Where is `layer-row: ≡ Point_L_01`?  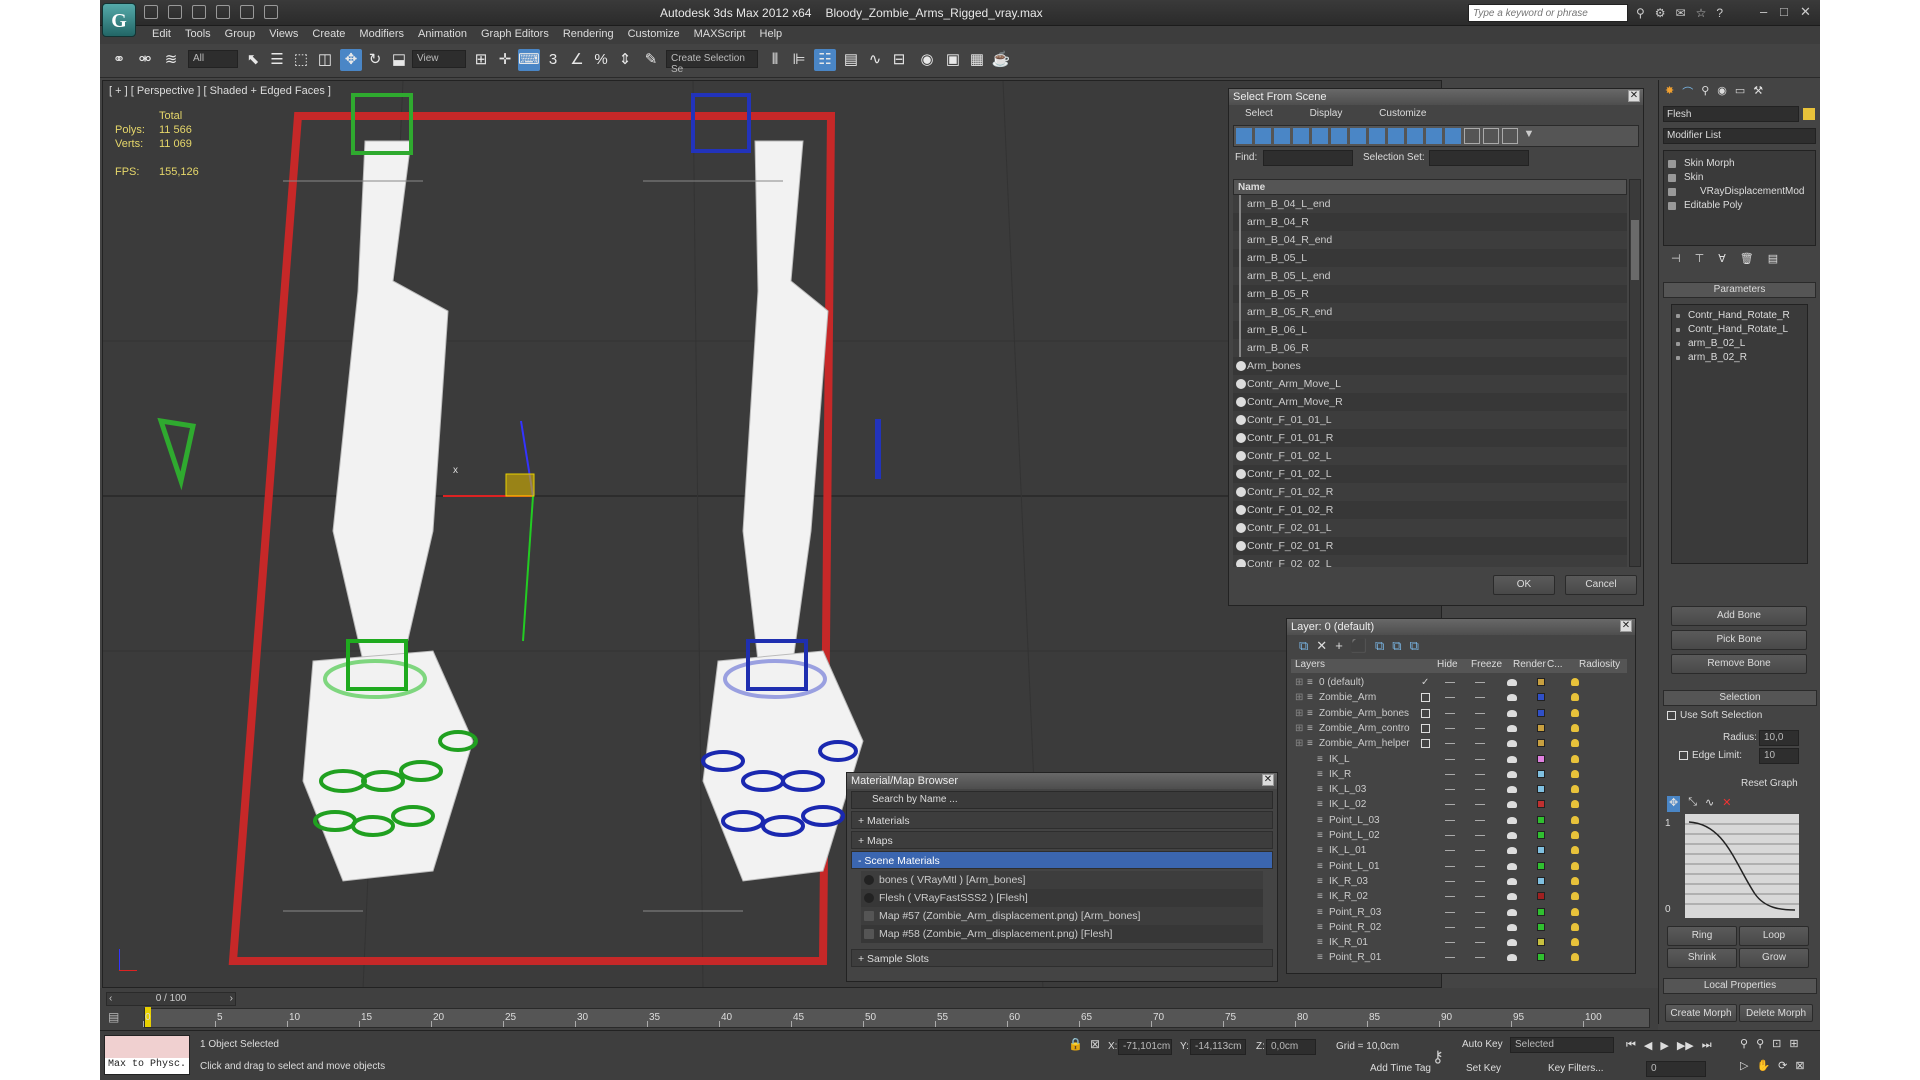
layer-row: ≡ Point_L_01 is located at coordinates (1459, 866).